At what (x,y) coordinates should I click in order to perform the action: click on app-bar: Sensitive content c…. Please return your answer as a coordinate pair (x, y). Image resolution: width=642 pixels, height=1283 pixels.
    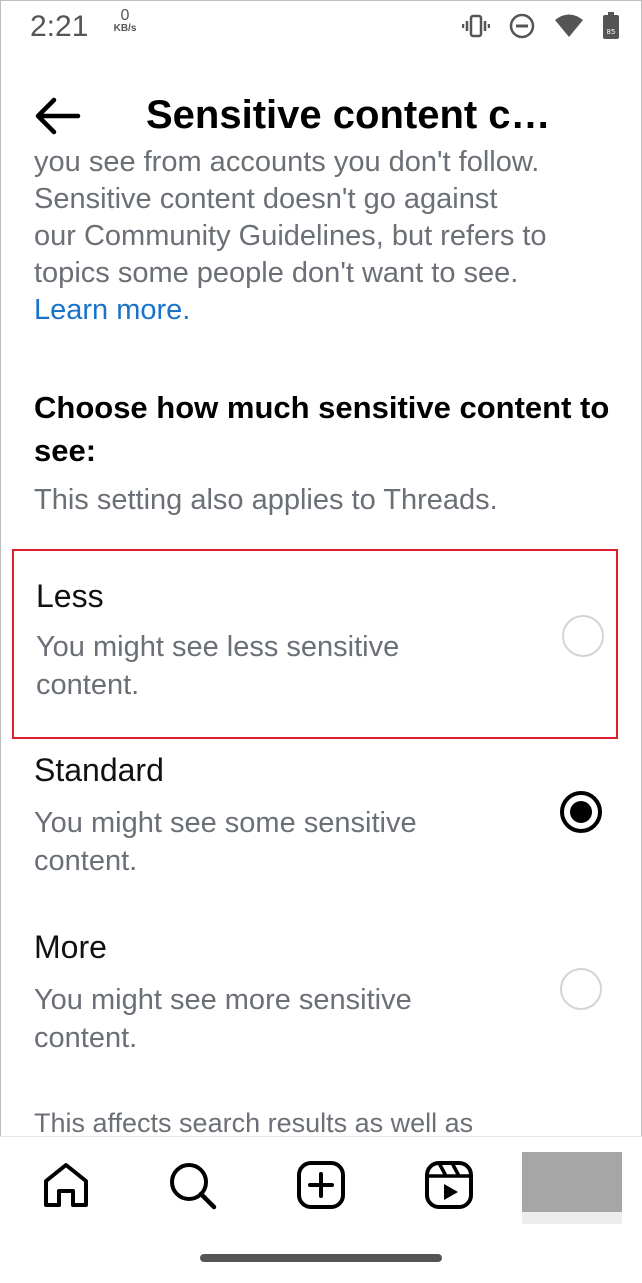
    Looking at the image, I should click on (321, 116).